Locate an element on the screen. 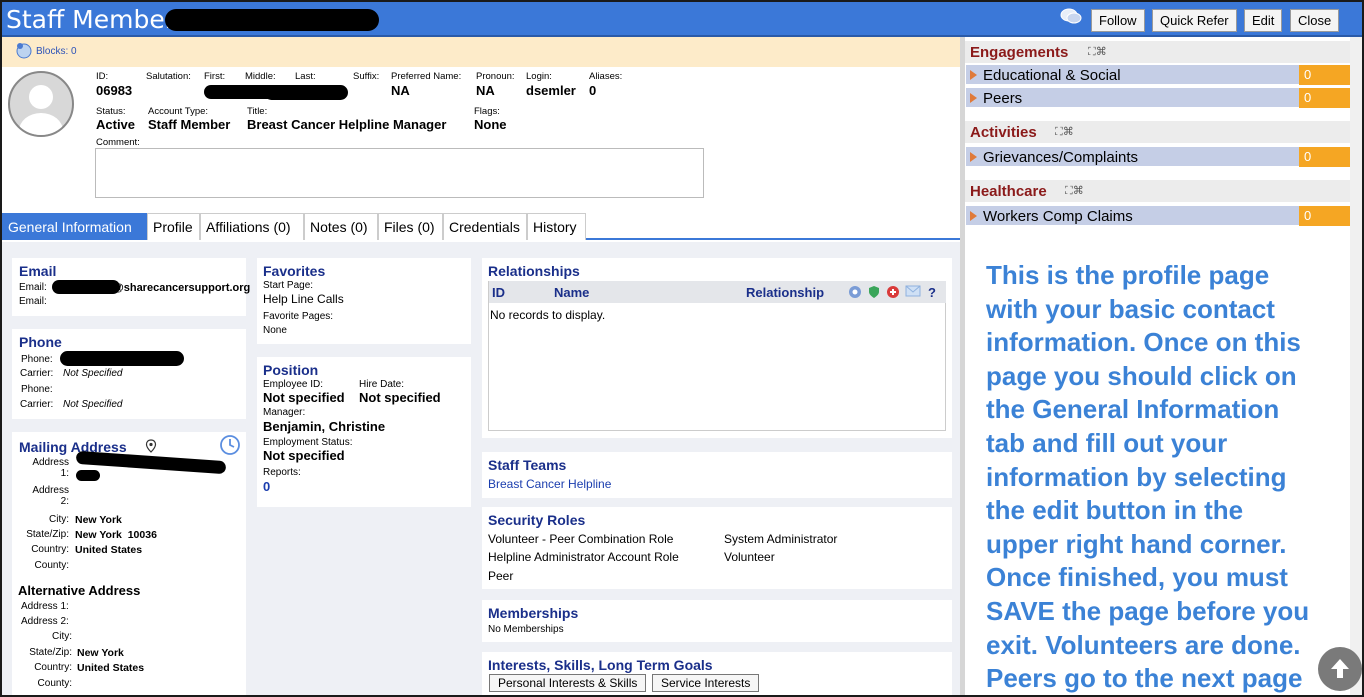 The width and height of the screenshot is (1364, 697). engagement-row-peers: Peers 0 is located at coordinates (1159, 98).